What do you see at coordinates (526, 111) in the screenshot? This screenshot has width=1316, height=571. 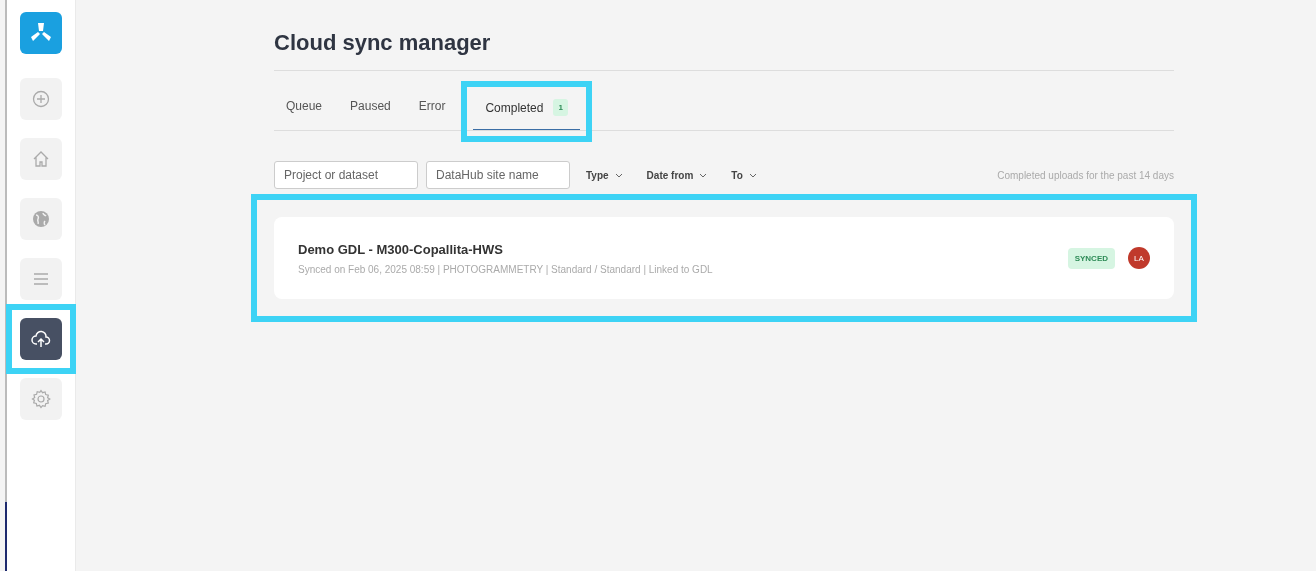 I see `tab: Completed 1` at bounding box center [526, 111].